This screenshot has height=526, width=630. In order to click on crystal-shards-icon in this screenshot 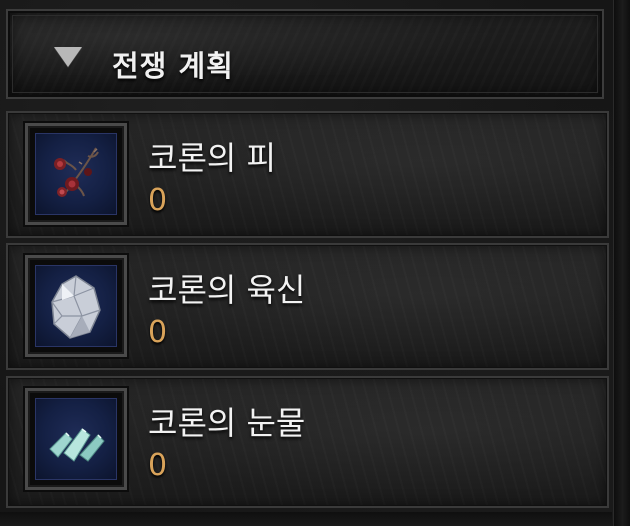, I will do `click(76, 439)`.